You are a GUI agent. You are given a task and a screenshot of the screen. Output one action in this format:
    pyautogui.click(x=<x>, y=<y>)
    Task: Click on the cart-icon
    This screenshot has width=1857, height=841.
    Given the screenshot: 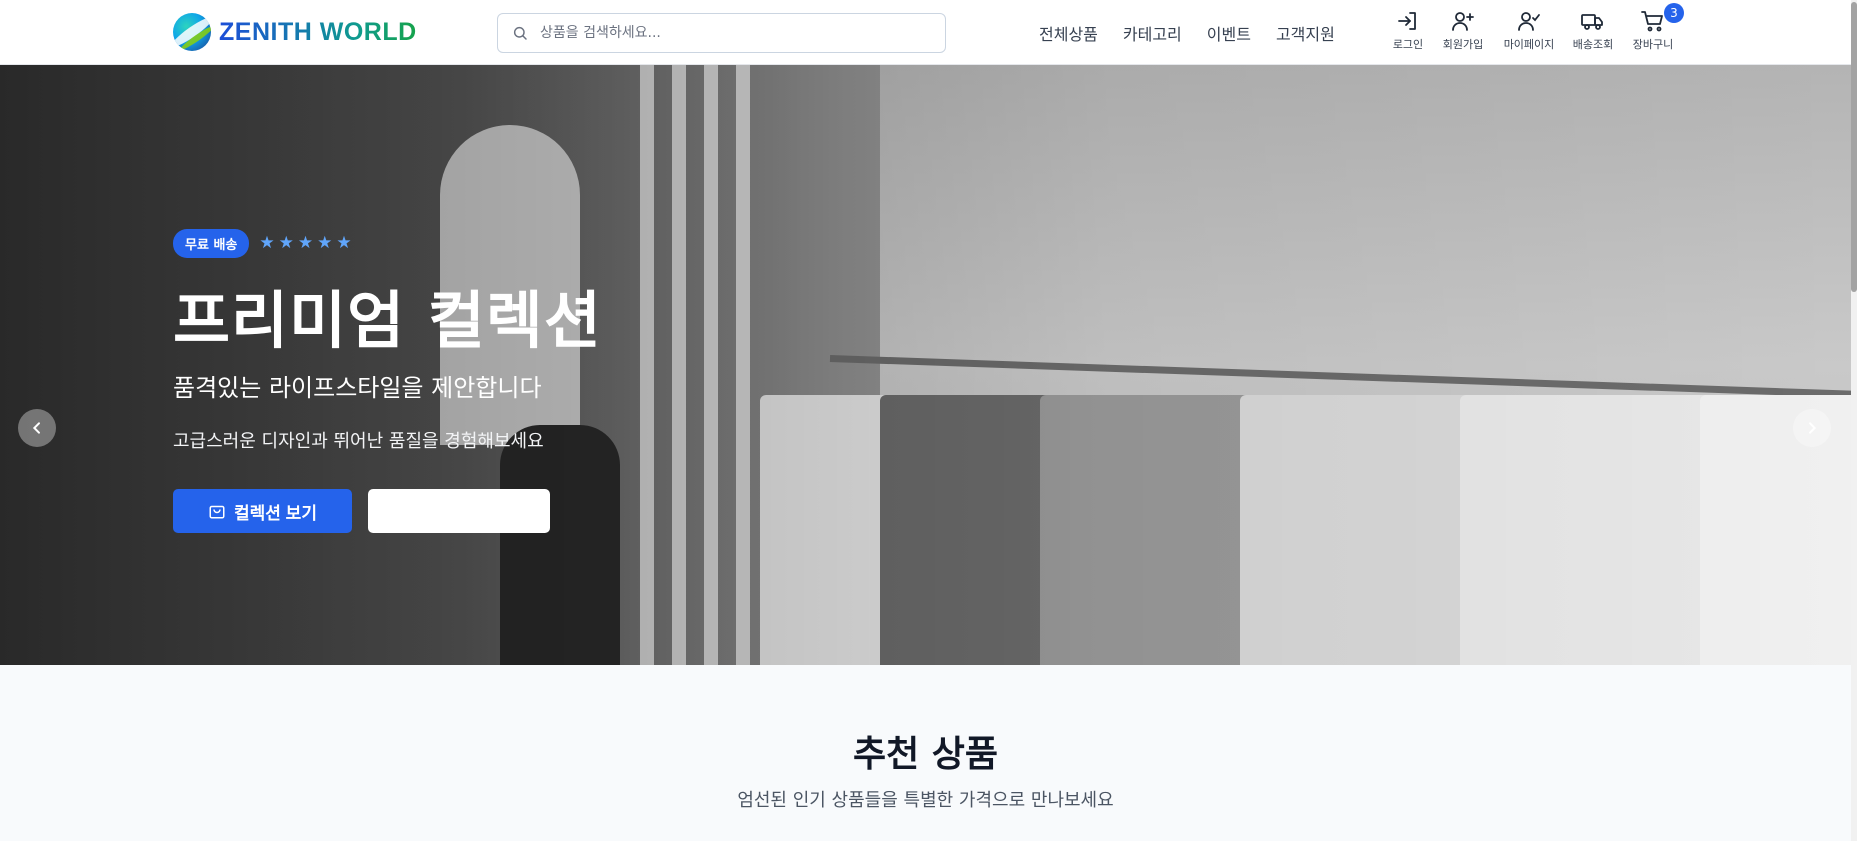 What is the action you would take?
    pyautogui.click(x=1652, y=21)
    